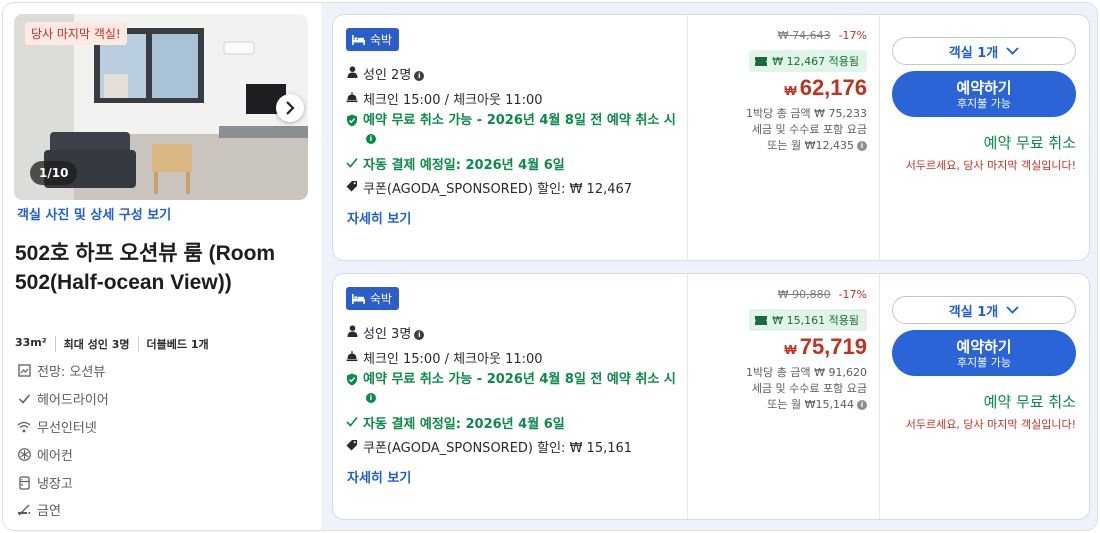  What do you see at coordinates (24, 482) in the screenshot?
I see `fridge-icon` at bounding box center [24, 482].